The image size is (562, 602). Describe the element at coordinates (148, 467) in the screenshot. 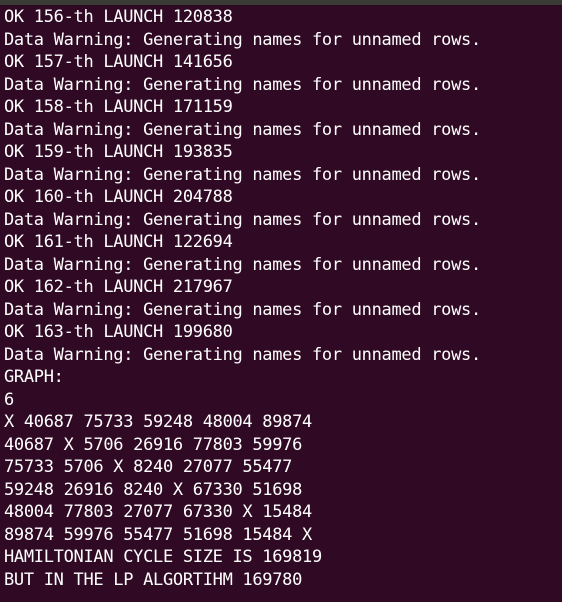

I see `matrix-row: 75733 5706 X 8240 27077 55477` at that location.